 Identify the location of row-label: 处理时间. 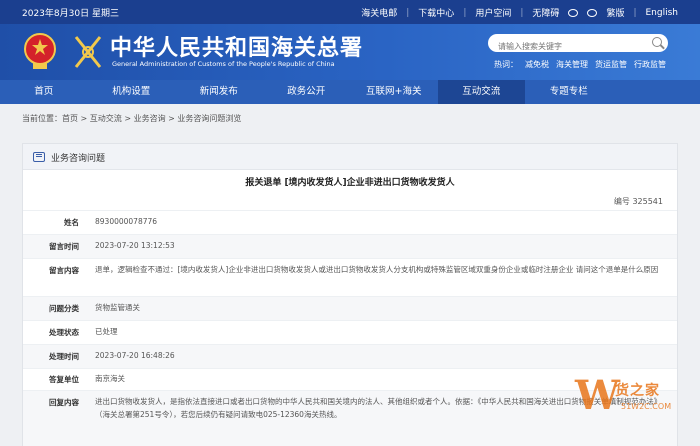
(64, 356).